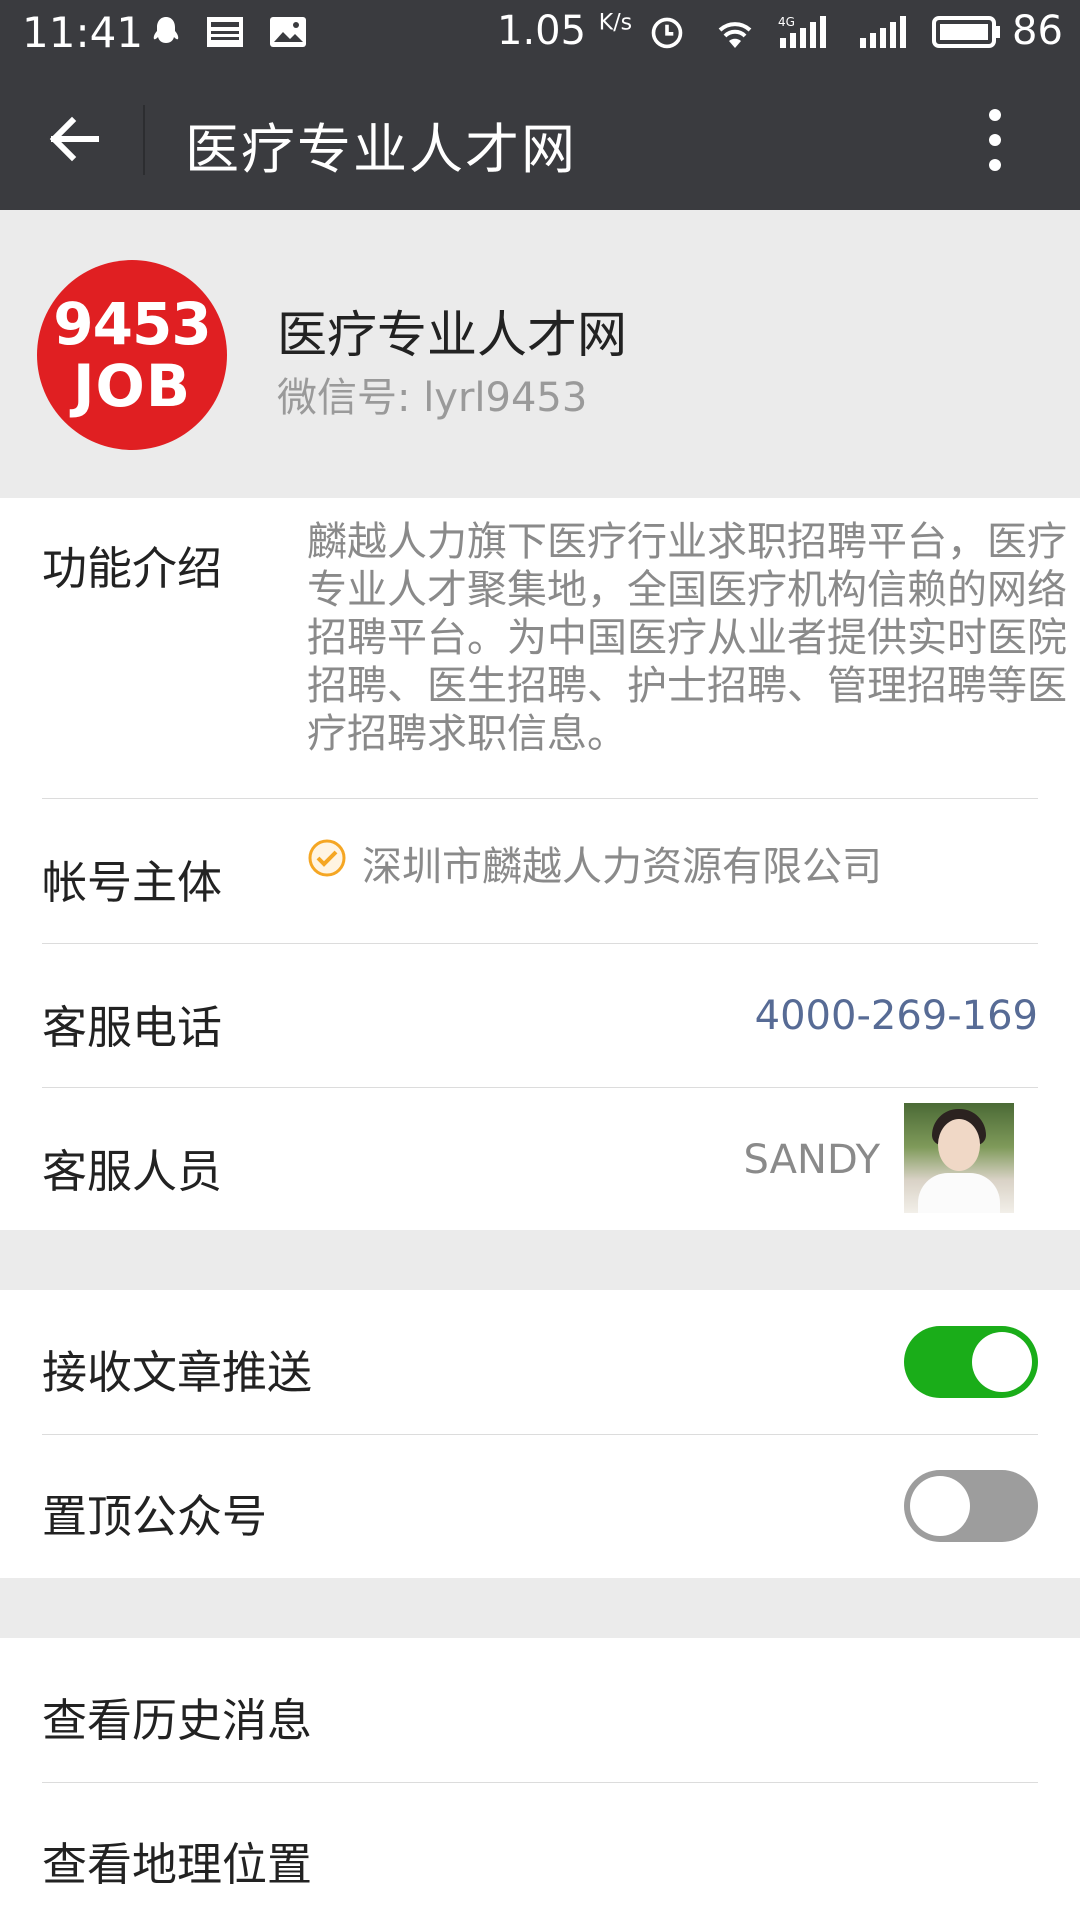 The width and height of the screenshot is (1080, 1920). What do you see at coordinates (381, 149) in the screenshot?
I see `page-title: 医疗专业人才网` at bounding box center [381, 149].